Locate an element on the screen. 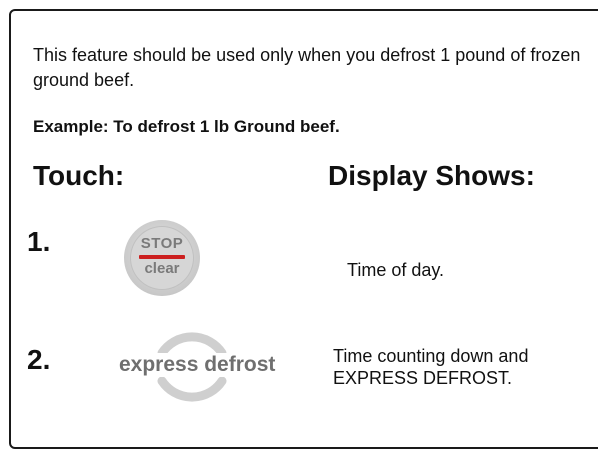  stop-clear-button-icon: STOP clear is located at coordinates (162, 258).